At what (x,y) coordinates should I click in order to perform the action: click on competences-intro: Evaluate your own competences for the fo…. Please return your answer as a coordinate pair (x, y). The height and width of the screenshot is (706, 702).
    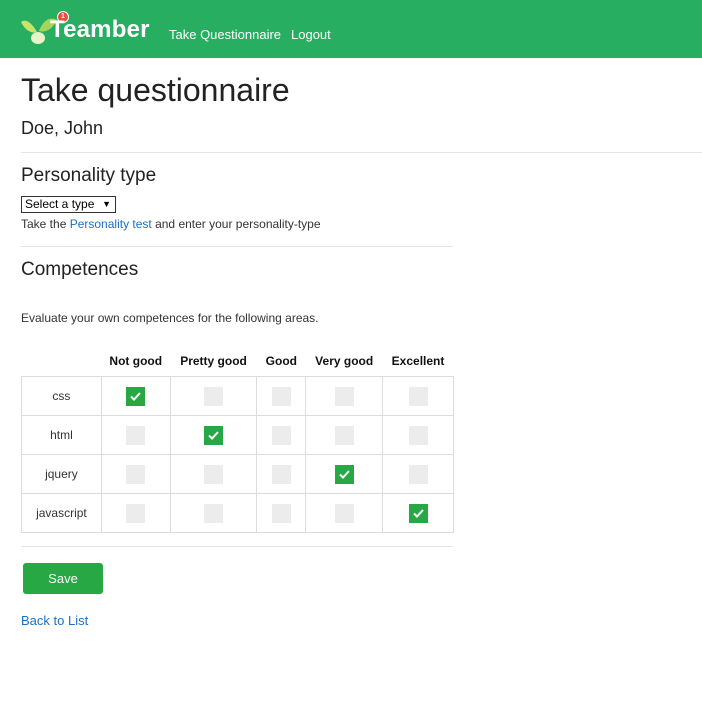
    Looking at the image, I should click on (170, 318).